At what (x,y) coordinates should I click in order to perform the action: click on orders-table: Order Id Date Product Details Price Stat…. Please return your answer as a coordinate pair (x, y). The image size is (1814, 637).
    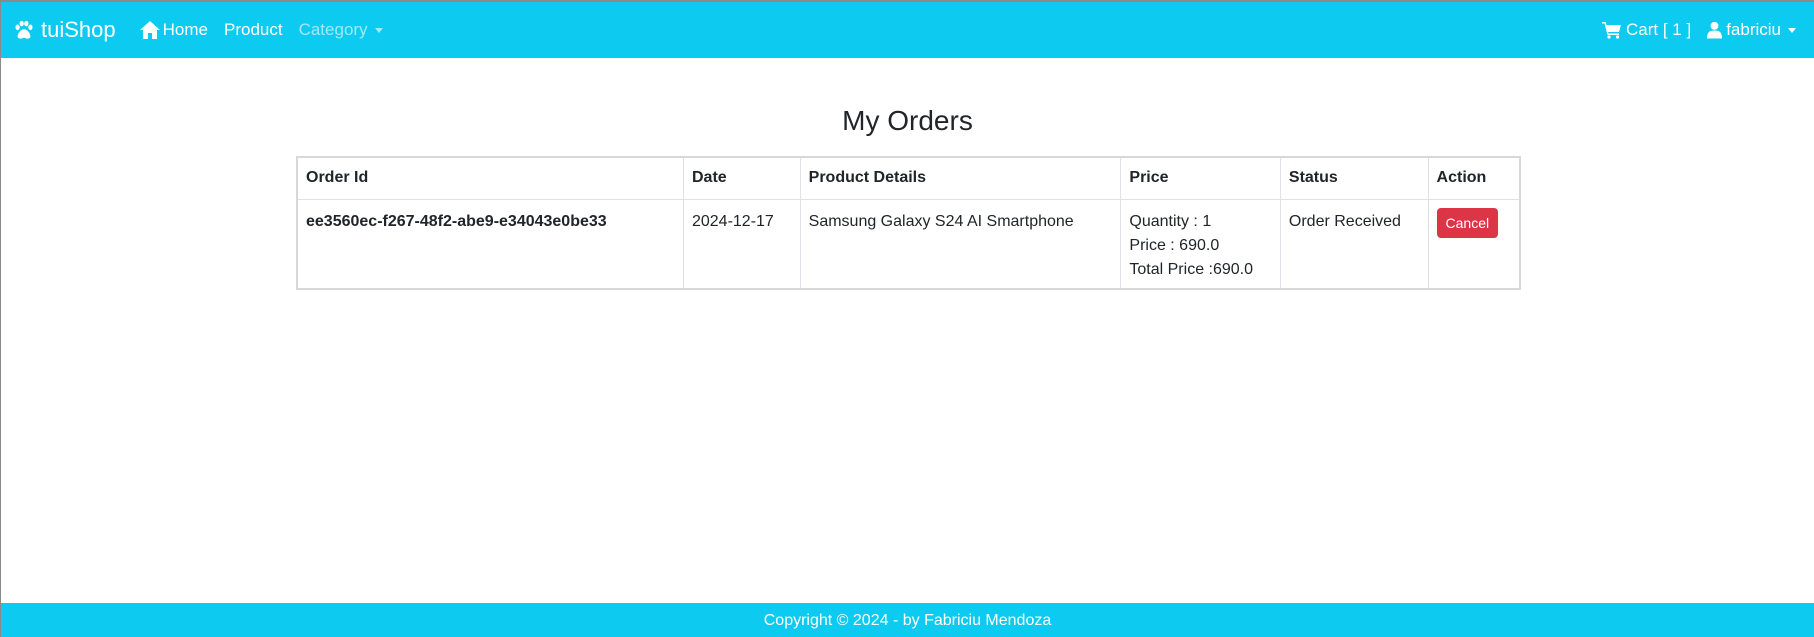
    Looking at the image, I should click on (908, 223).